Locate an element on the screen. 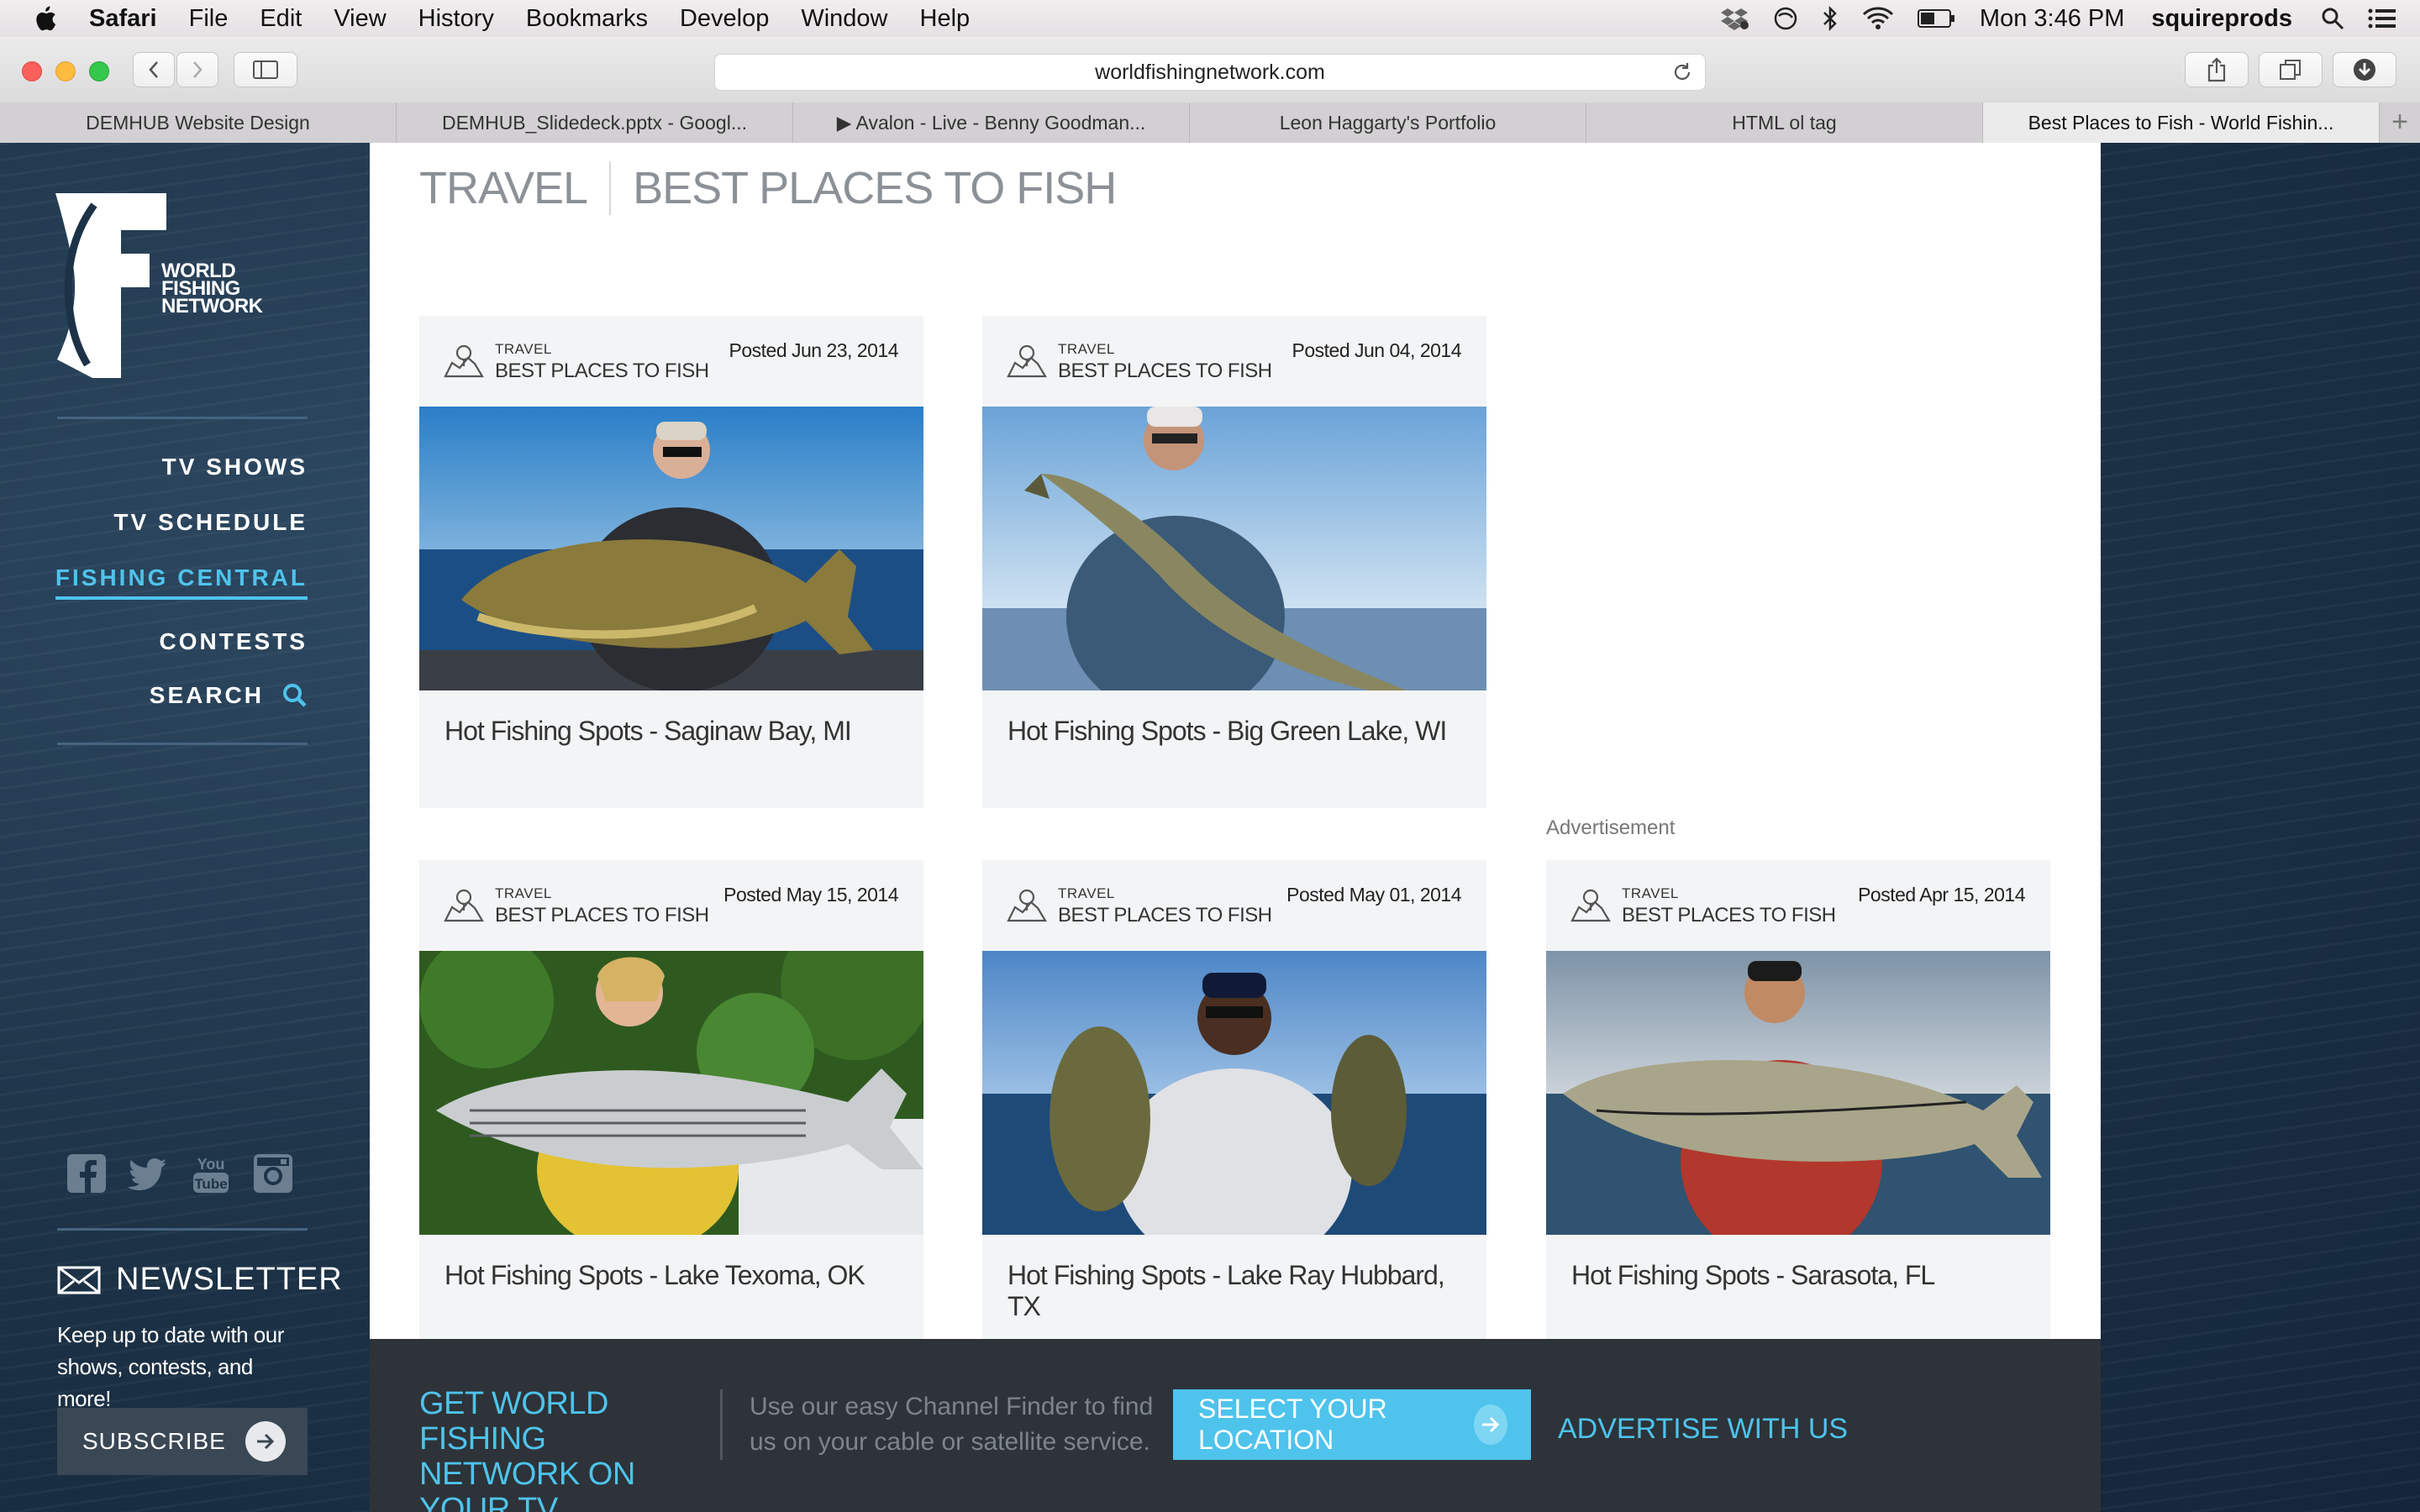 The width and height of the screenshot is (2420, 1512). card-title: Hot Fishing Spots - Saginaw Bay, MI is located at coordinates (671, 749).